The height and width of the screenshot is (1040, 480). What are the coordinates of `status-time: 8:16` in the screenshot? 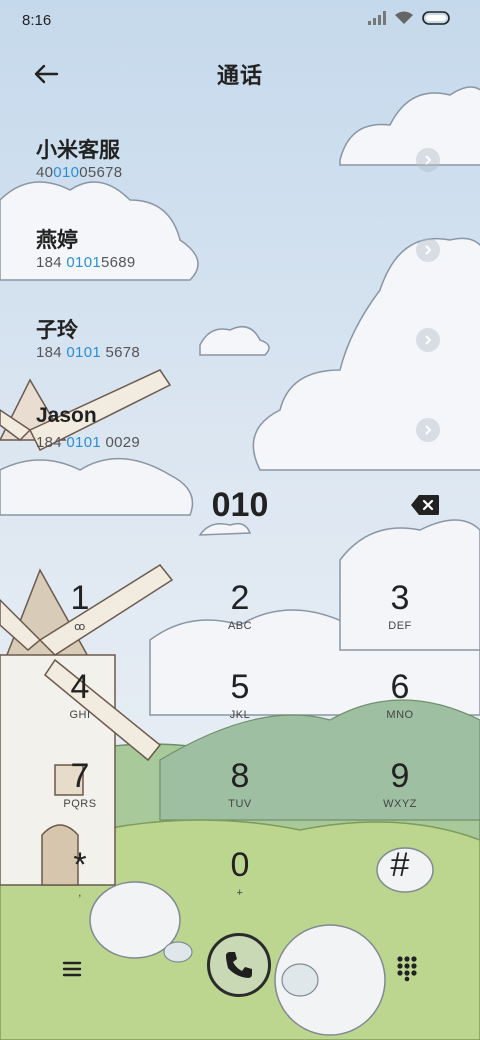 It's located at (37, 20).